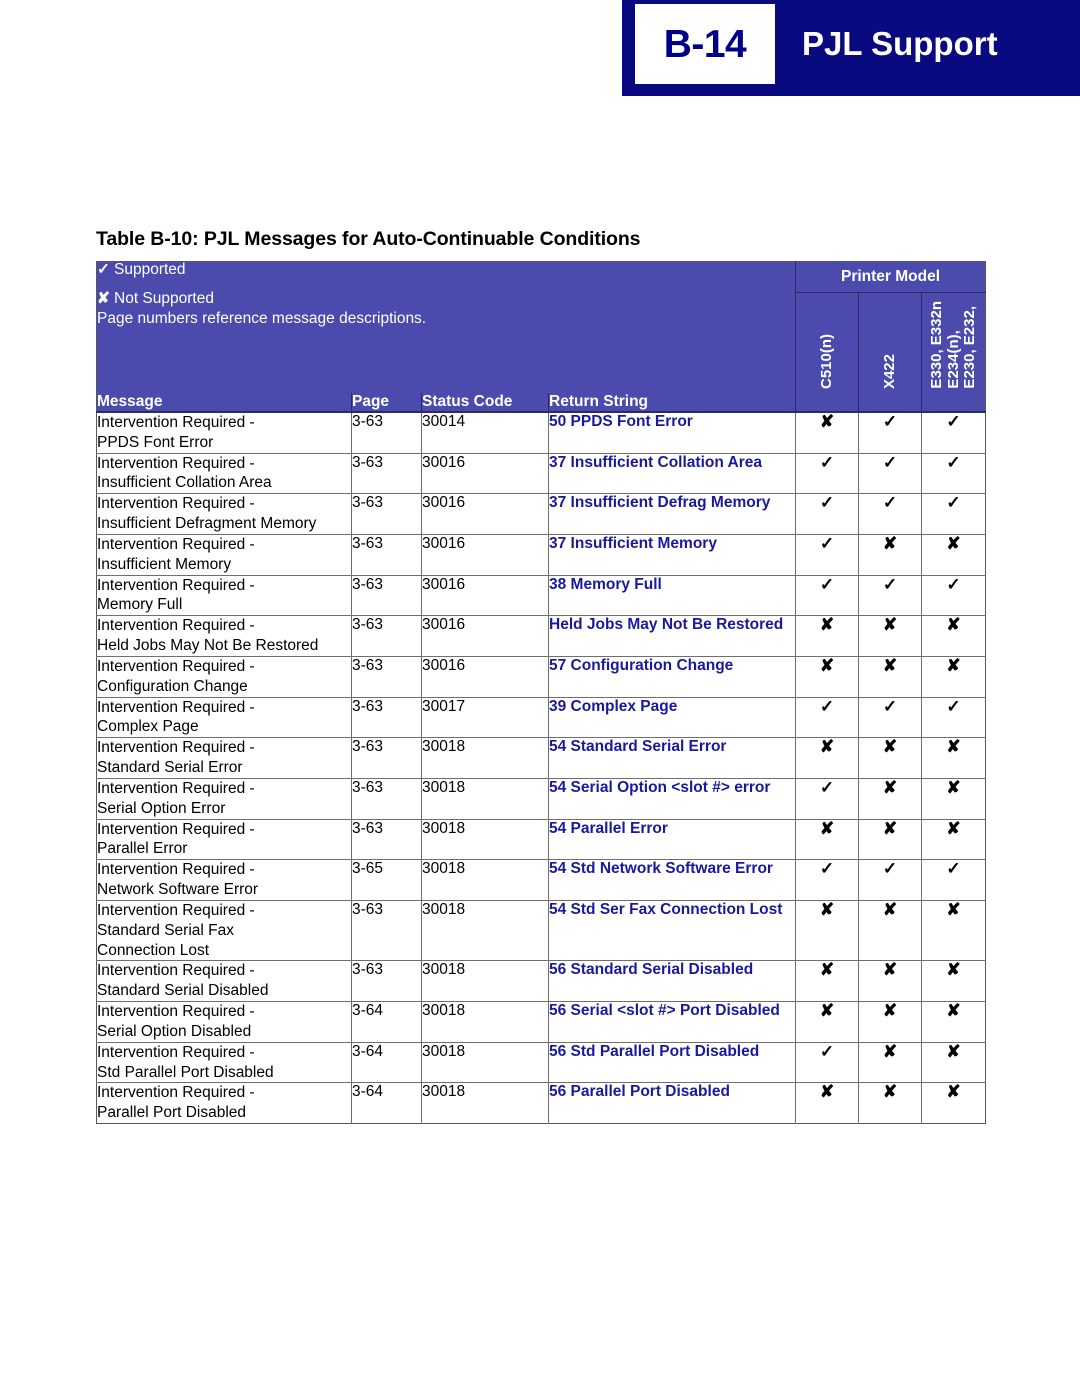 The width and height of the screenshot is (1080, 1397). What do you see at coordinates (672, 1022) in the screenshot?
I see `cell-return-string: 56 Serial <slot #> Port Disabled` at bounding box center [672, 1022].